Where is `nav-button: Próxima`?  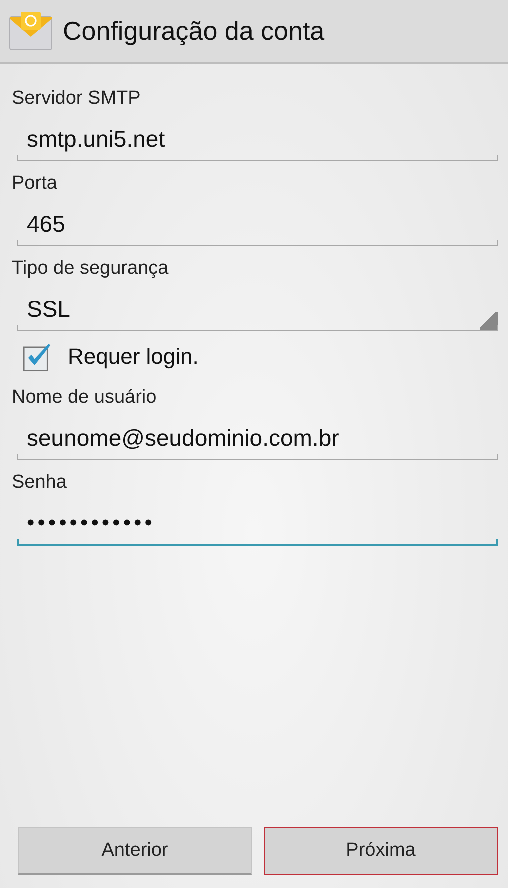
nav-button: Próxima is located at coordinates (381, 851).